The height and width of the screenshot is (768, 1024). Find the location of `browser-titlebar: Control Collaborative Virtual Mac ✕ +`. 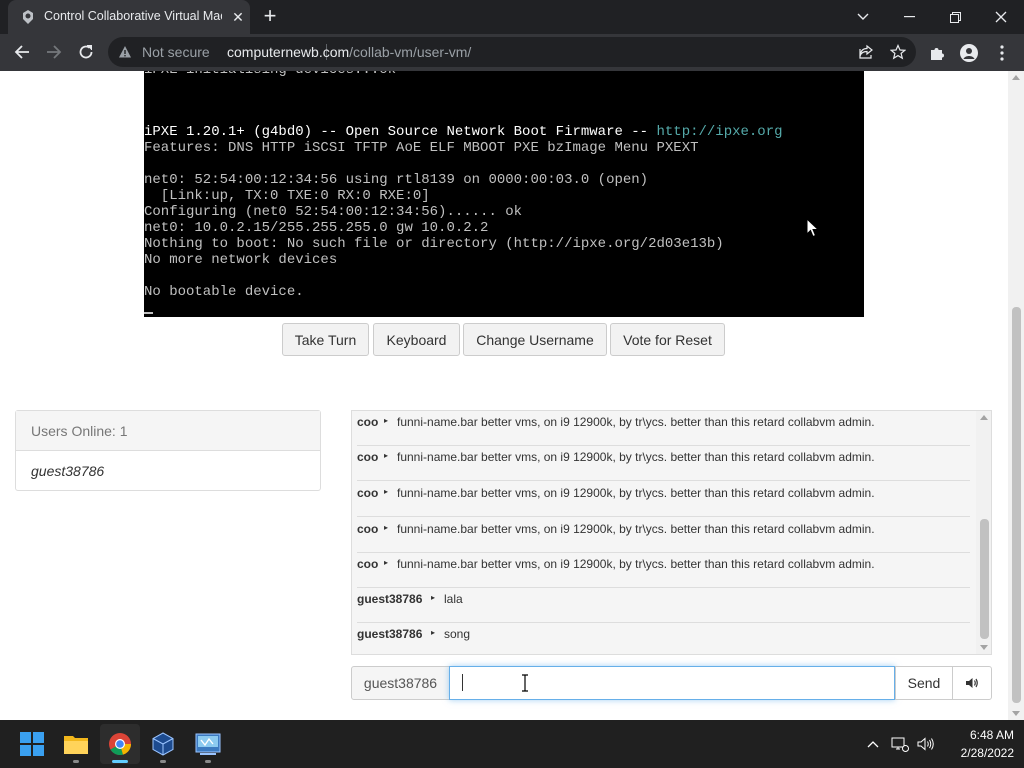

browser-titlebar: Control Collaborative Virtual Mac ✕ + is located at coordinates (512, 17).